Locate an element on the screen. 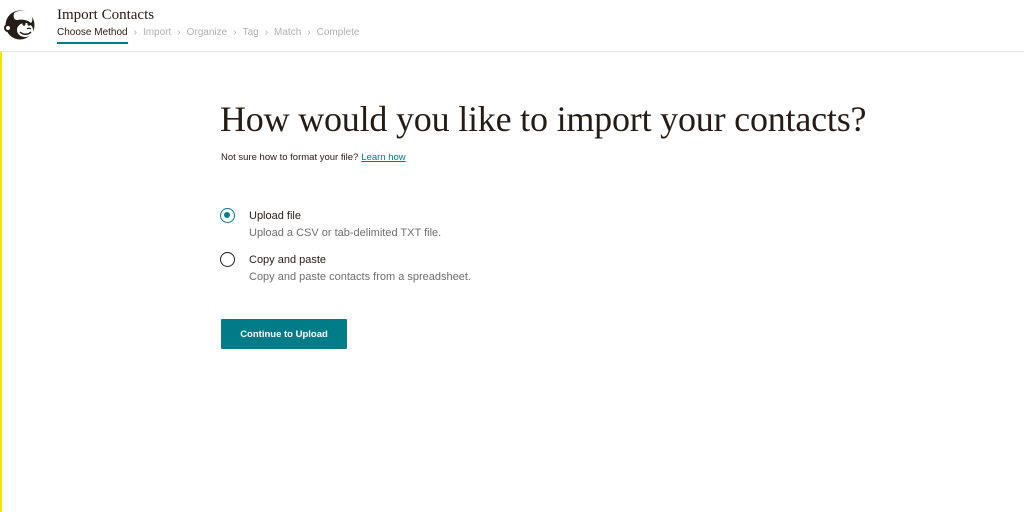 This screenshot has width=1024, height=512. step-tag: Tag is located at coordinates (250, 32).